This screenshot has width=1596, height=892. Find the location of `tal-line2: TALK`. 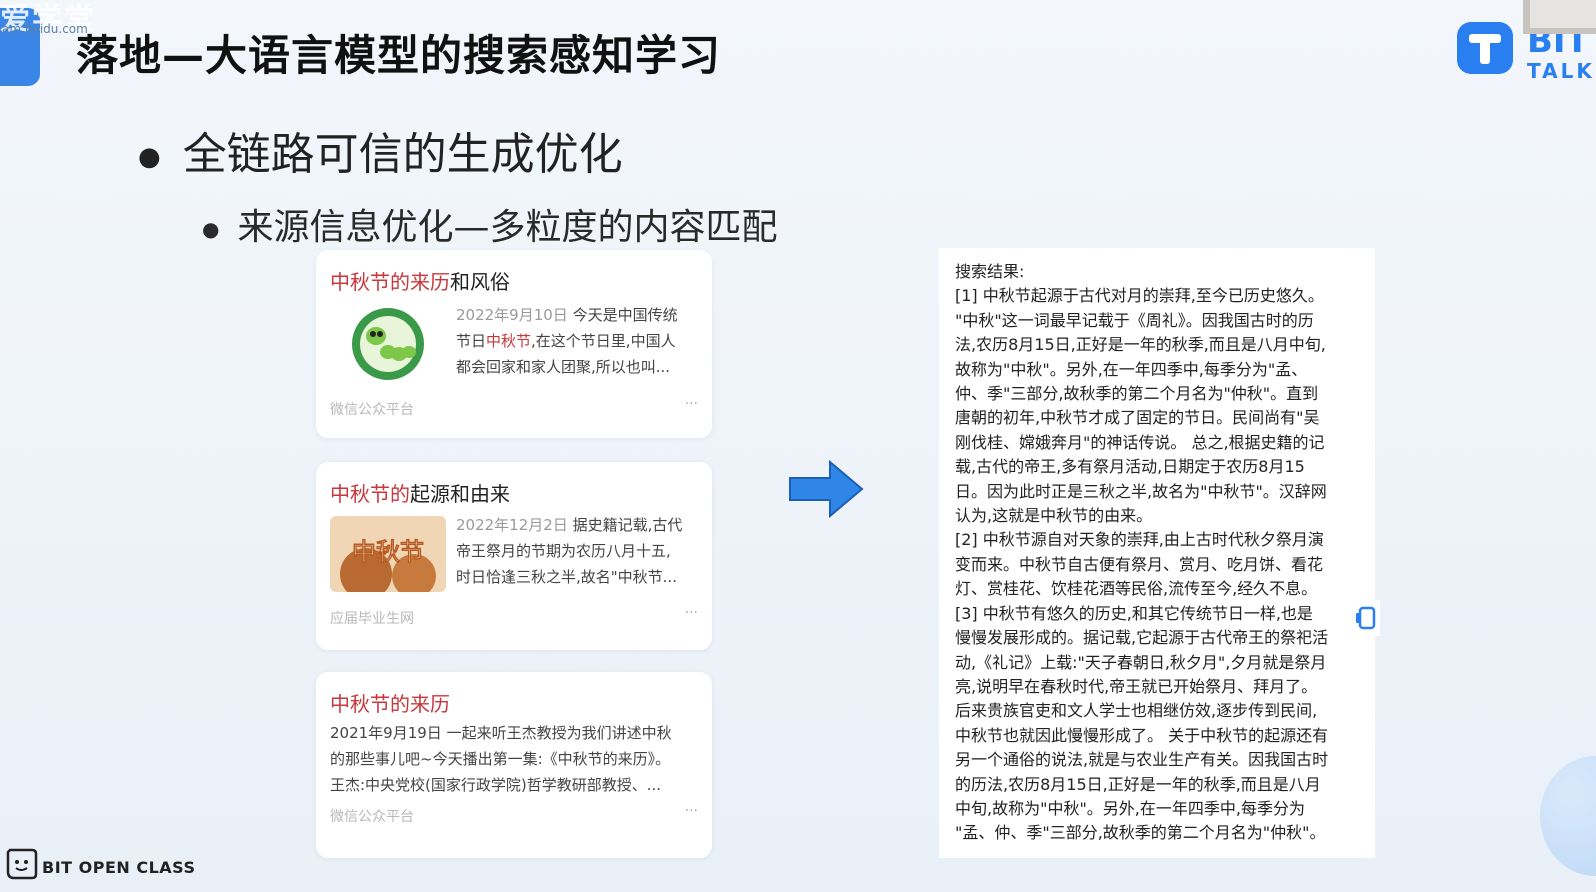

tal-line2: TALK is located at coordinates (1561, 71).